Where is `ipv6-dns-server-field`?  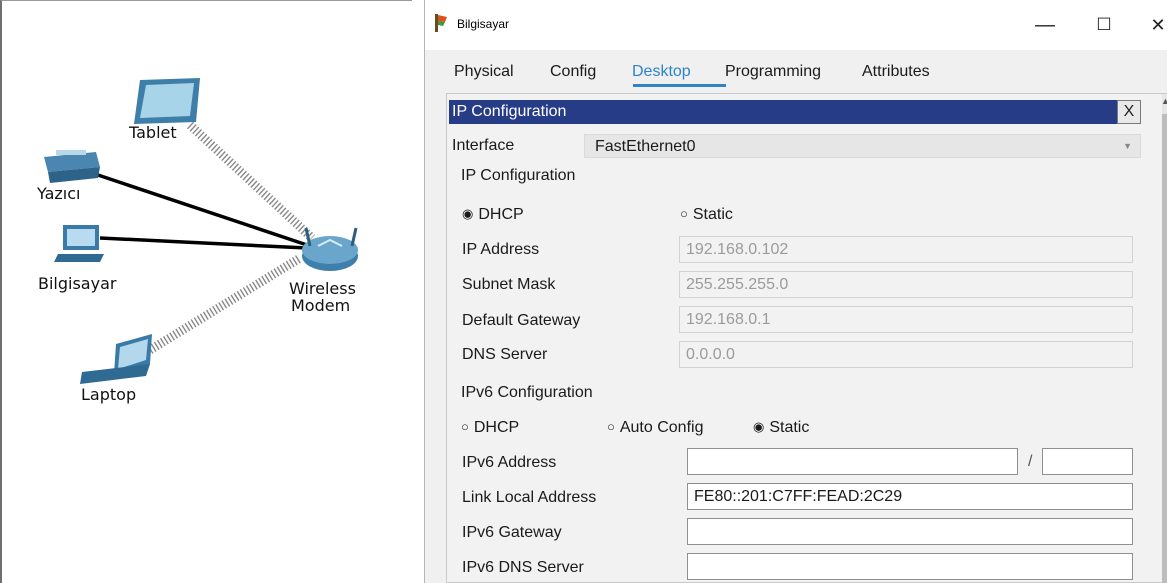
ipv6-dns-server-field is located at coordinates (910, 566).